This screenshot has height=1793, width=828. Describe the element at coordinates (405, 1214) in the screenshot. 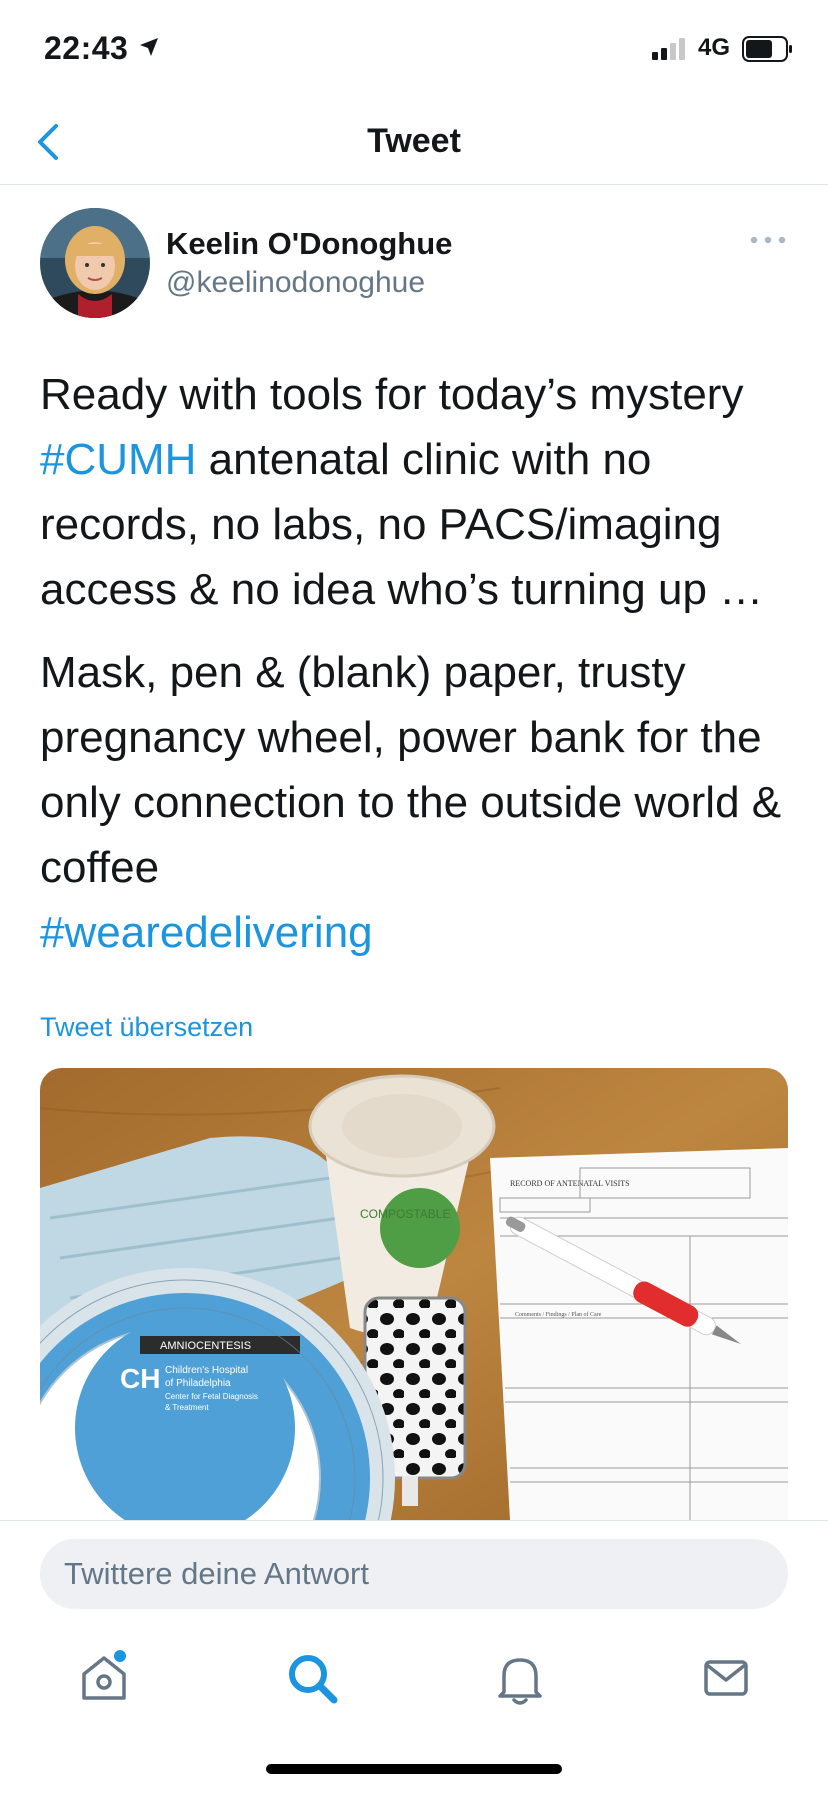

I see `cup-text: COMPOSTABLE` at that location.